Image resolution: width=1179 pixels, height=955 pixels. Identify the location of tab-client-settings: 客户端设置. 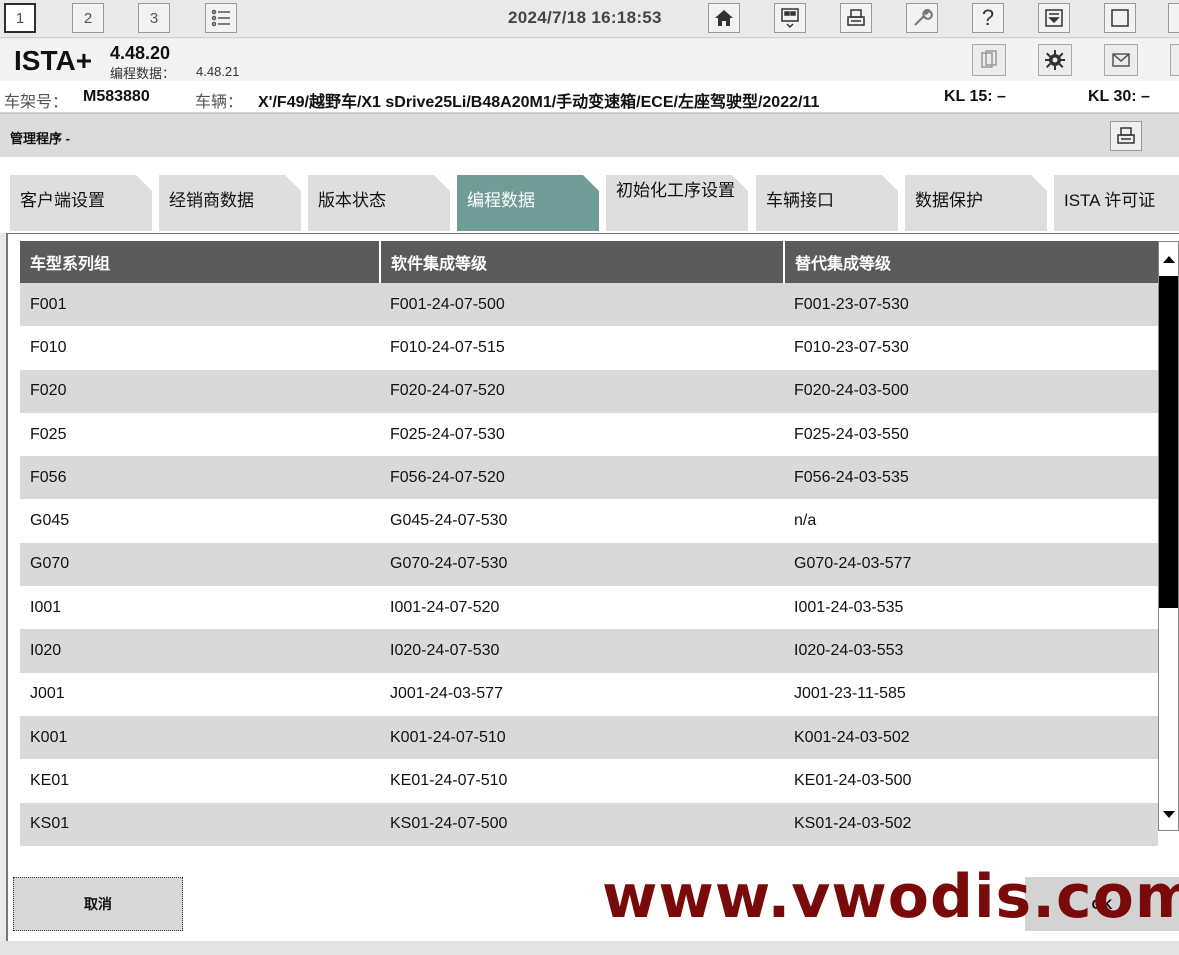
(81, 203).